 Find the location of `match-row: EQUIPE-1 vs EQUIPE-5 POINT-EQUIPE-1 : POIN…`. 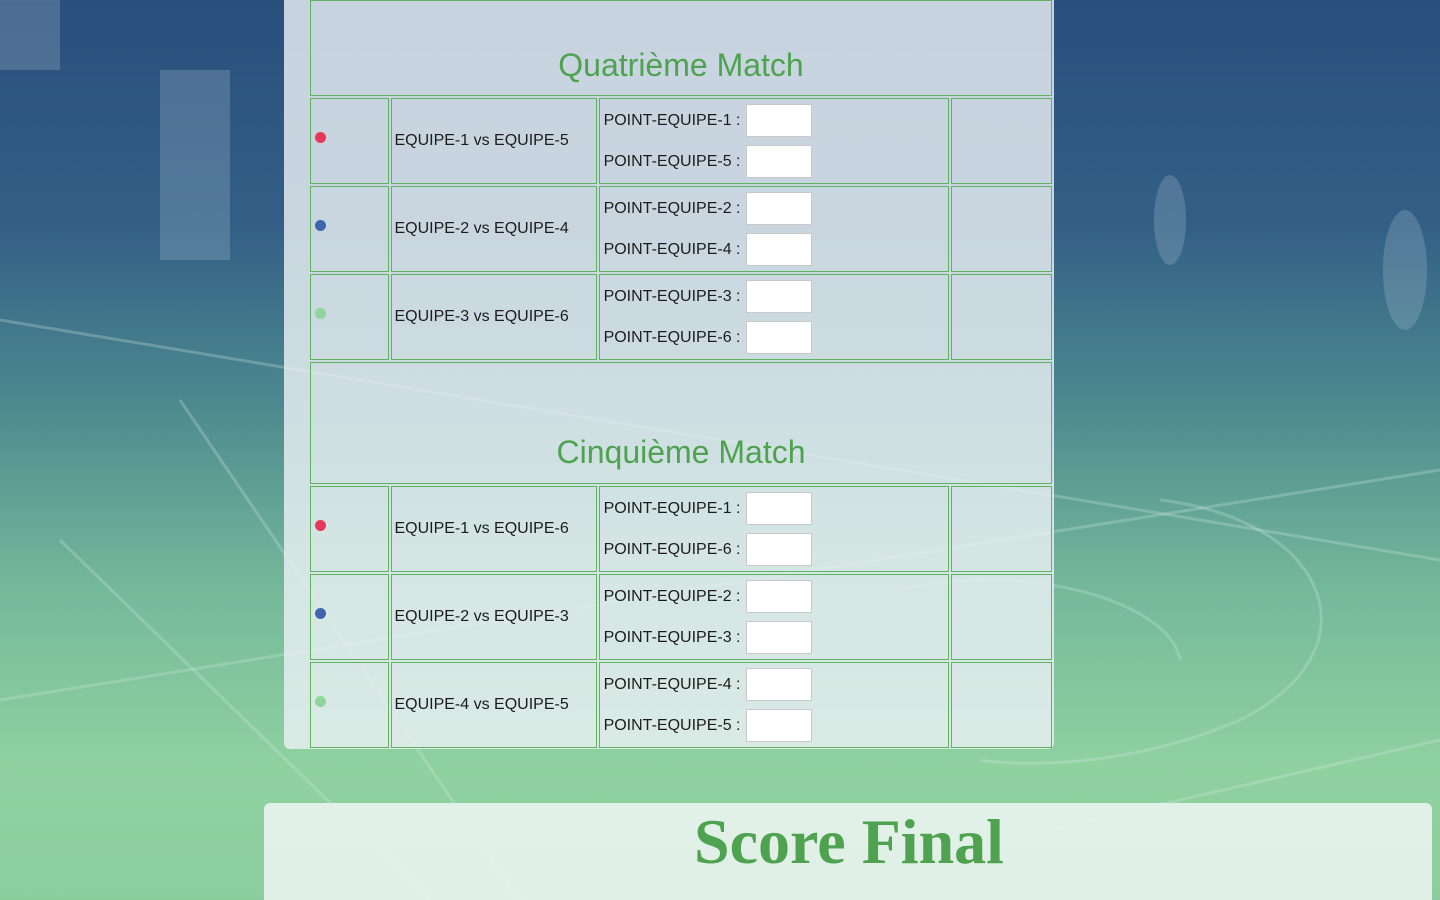

match-row: EQUIPE-1 vs EQUIPE-5 POINT-EQUIPE-1 : POIN… is located at coordinates (681, 141).